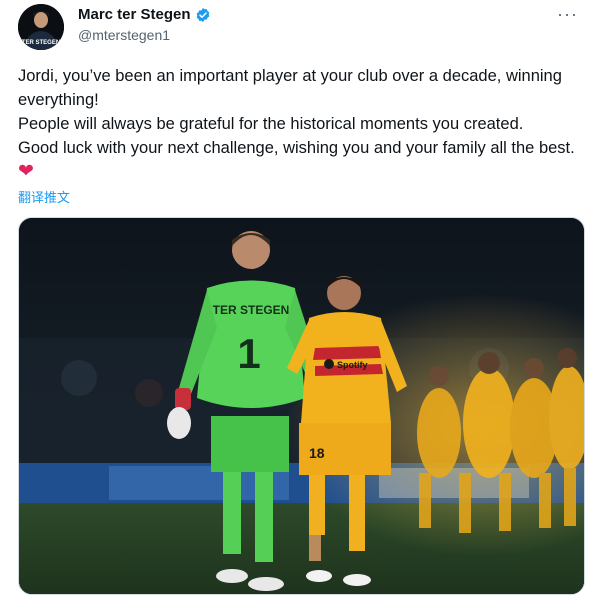  What do you see at coordinates (248, 353) in the screenshot?
I see `jersey-number-text: 1` at bounding box center [248, 353].